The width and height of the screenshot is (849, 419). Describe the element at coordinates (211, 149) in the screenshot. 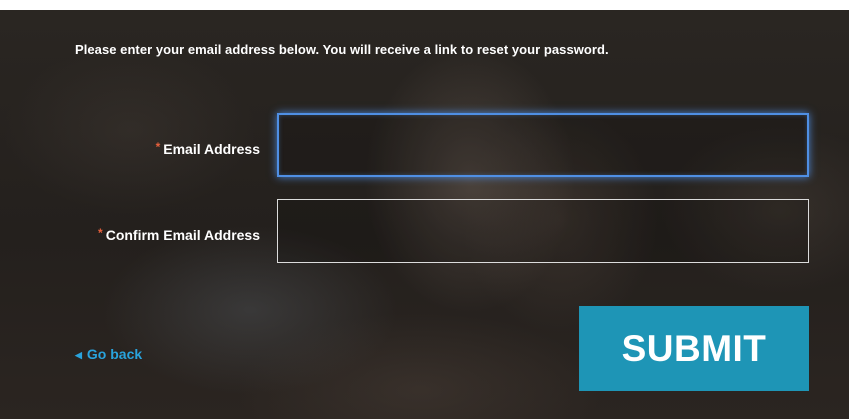

I see `email-label-text: Email Address` at that location.